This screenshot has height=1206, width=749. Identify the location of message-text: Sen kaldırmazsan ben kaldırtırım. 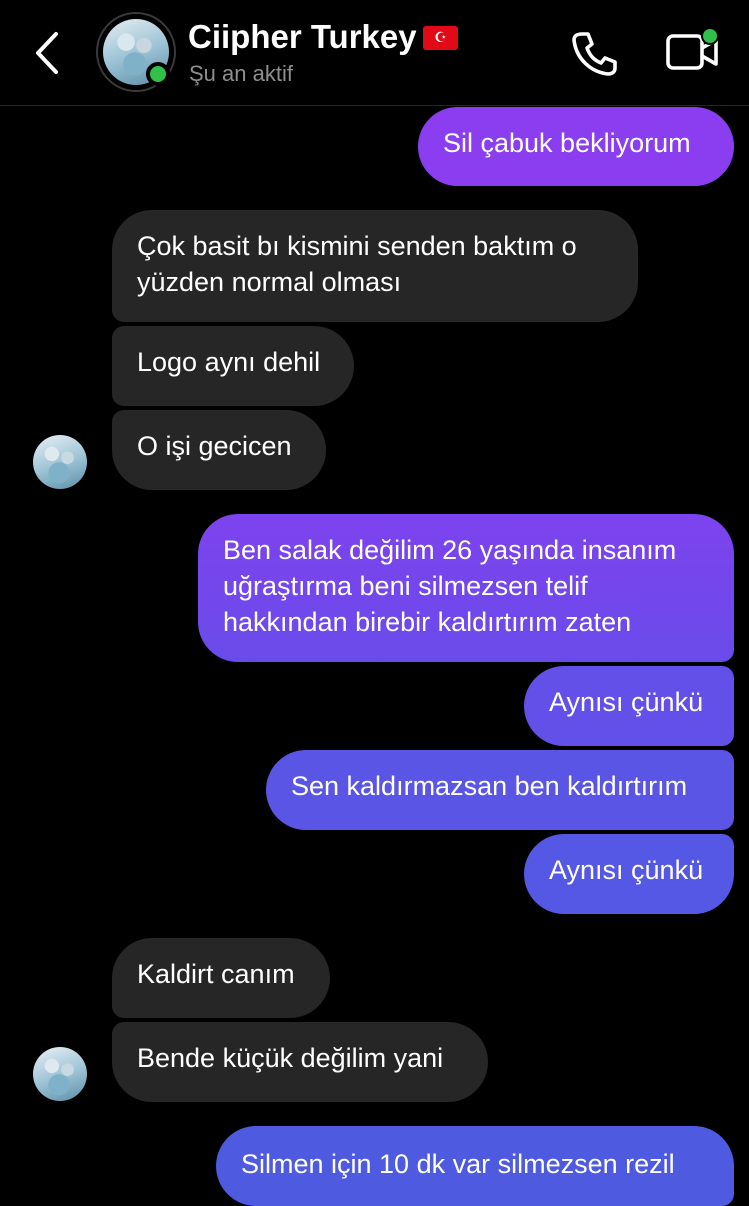
(489, 786).